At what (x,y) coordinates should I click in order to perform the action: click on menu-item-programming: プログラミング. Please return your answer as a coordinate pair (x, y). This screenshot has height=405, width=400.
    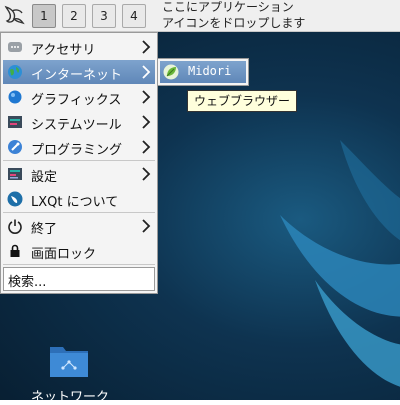
    Looking at the image, I should click on (79, 147).